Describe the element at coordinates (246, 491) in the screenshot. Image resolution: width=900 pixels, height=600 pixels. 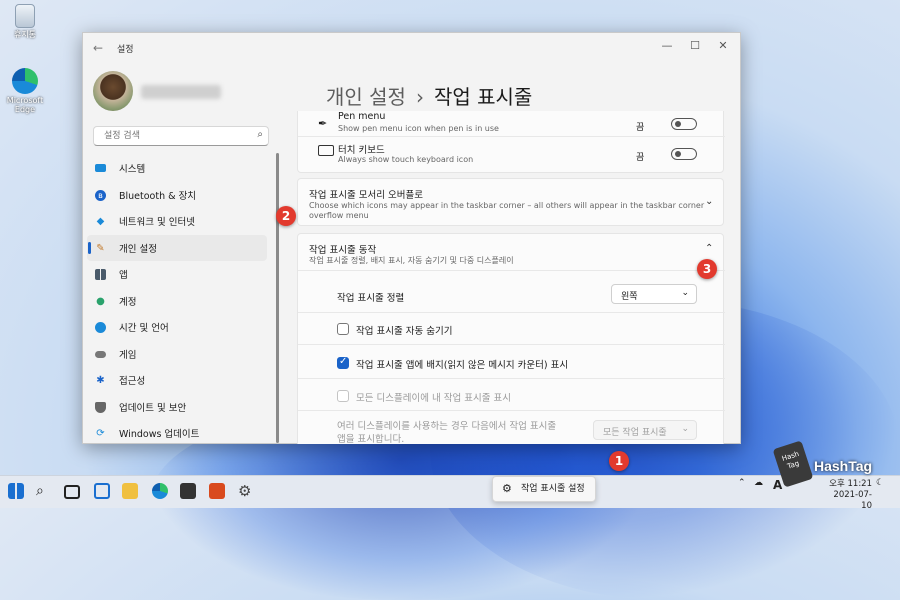
I see `settings-gear-icon: ⚙` at that location.